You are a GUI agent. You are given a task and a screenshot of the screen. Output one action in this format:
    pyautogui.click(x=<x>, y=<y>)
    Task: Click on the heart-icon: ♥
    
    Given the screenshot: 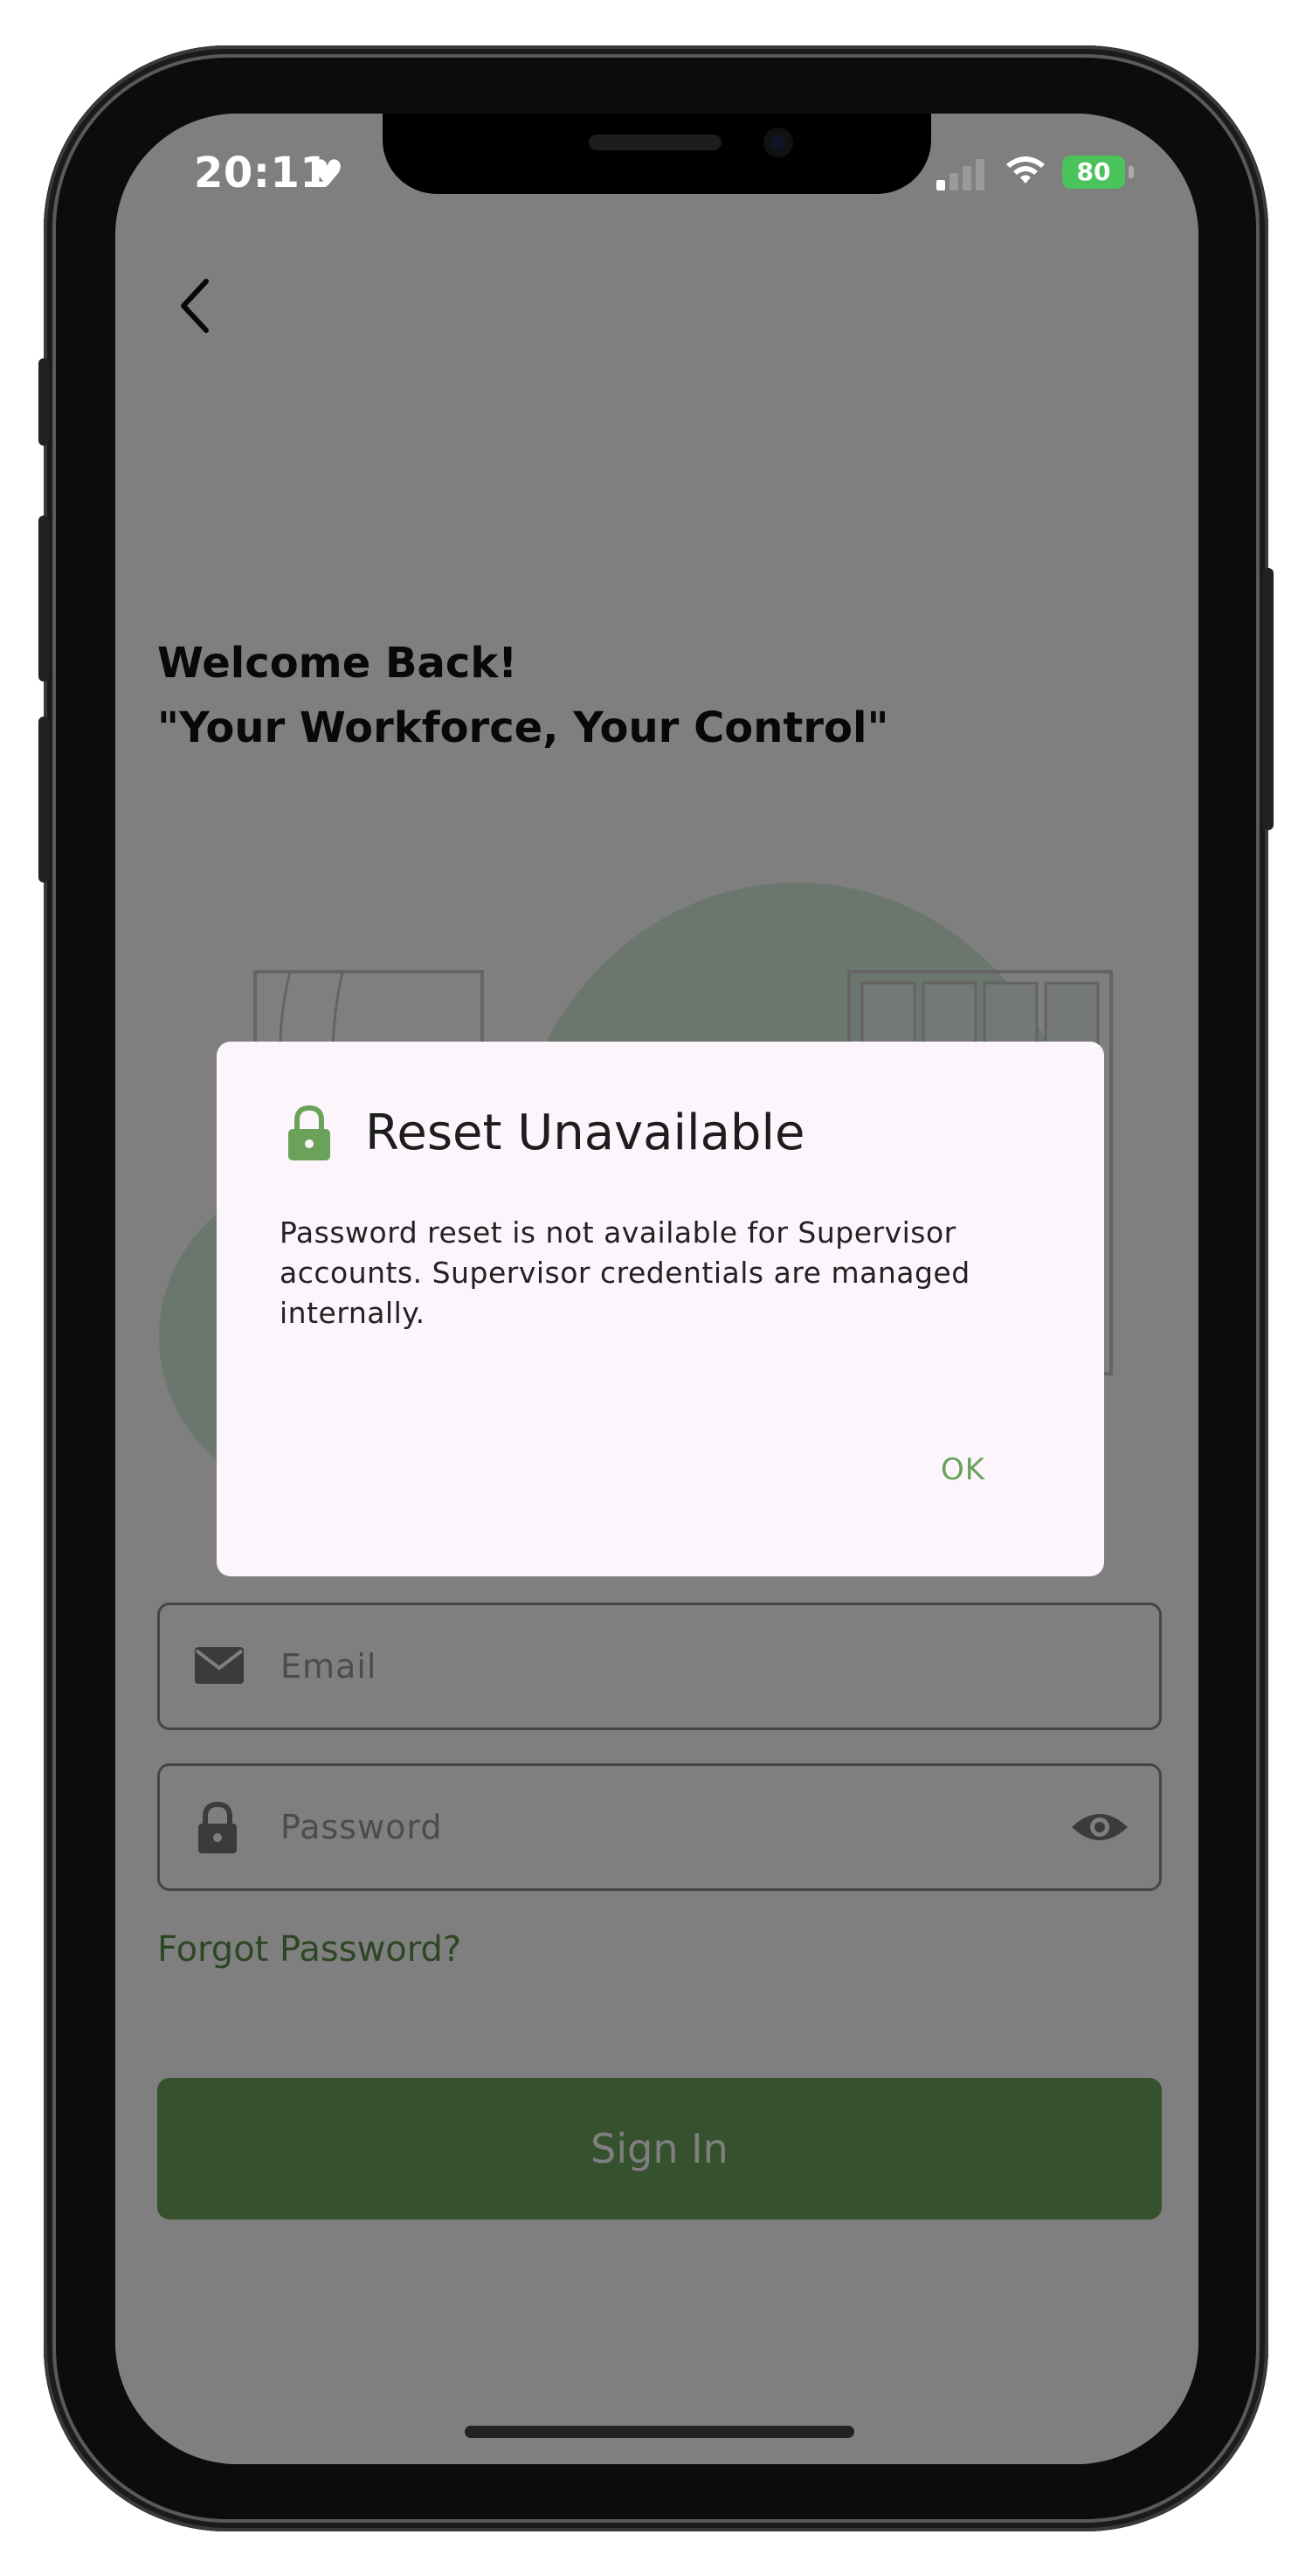 What is the action you would take?
    pyautogui.click(x=327, y=173)
    